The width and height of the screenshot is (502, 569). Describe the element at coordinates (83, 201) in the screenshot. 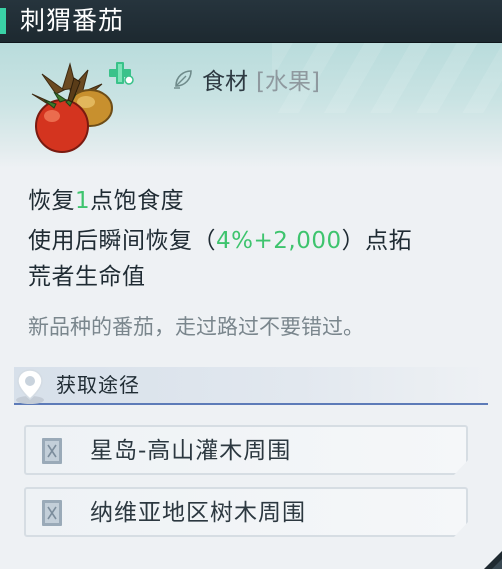

I see `effect-1-value: 1` at that location.